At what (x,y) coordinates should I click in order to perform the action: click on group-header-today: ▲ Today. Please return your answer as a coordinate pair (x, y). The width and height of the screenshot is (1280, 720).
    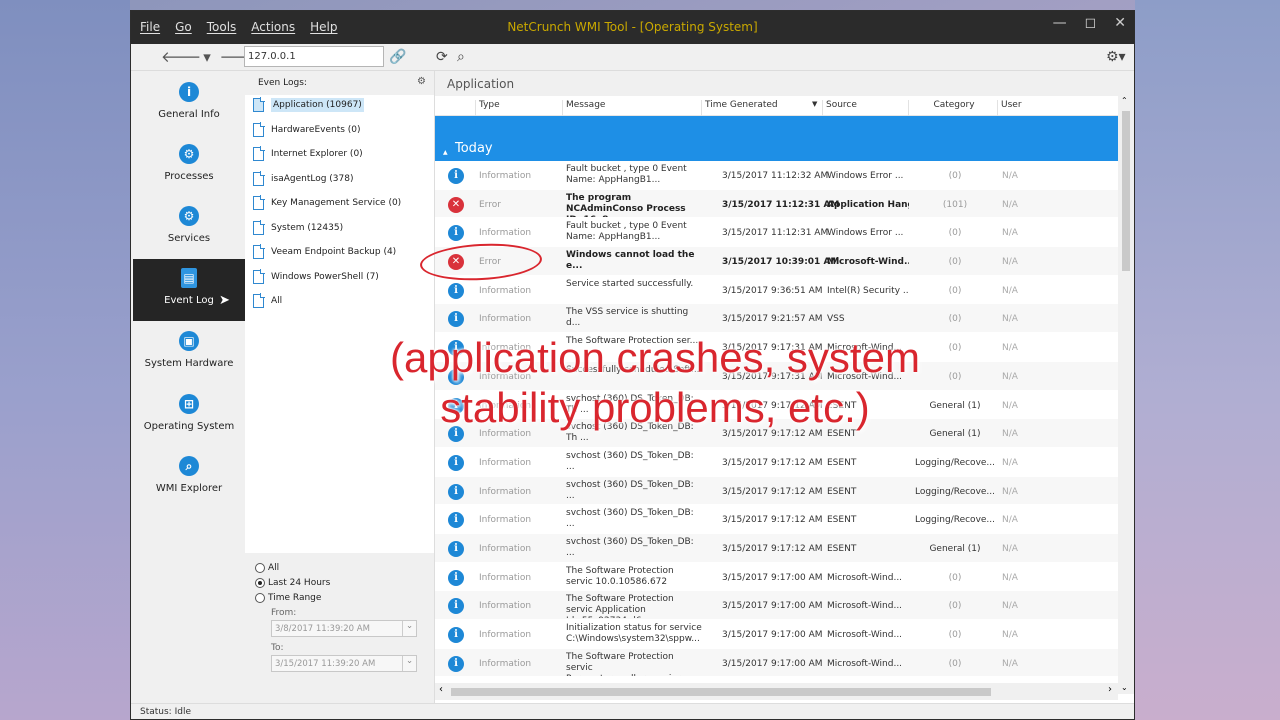
    Looking at the image, I should click on (776, 138).